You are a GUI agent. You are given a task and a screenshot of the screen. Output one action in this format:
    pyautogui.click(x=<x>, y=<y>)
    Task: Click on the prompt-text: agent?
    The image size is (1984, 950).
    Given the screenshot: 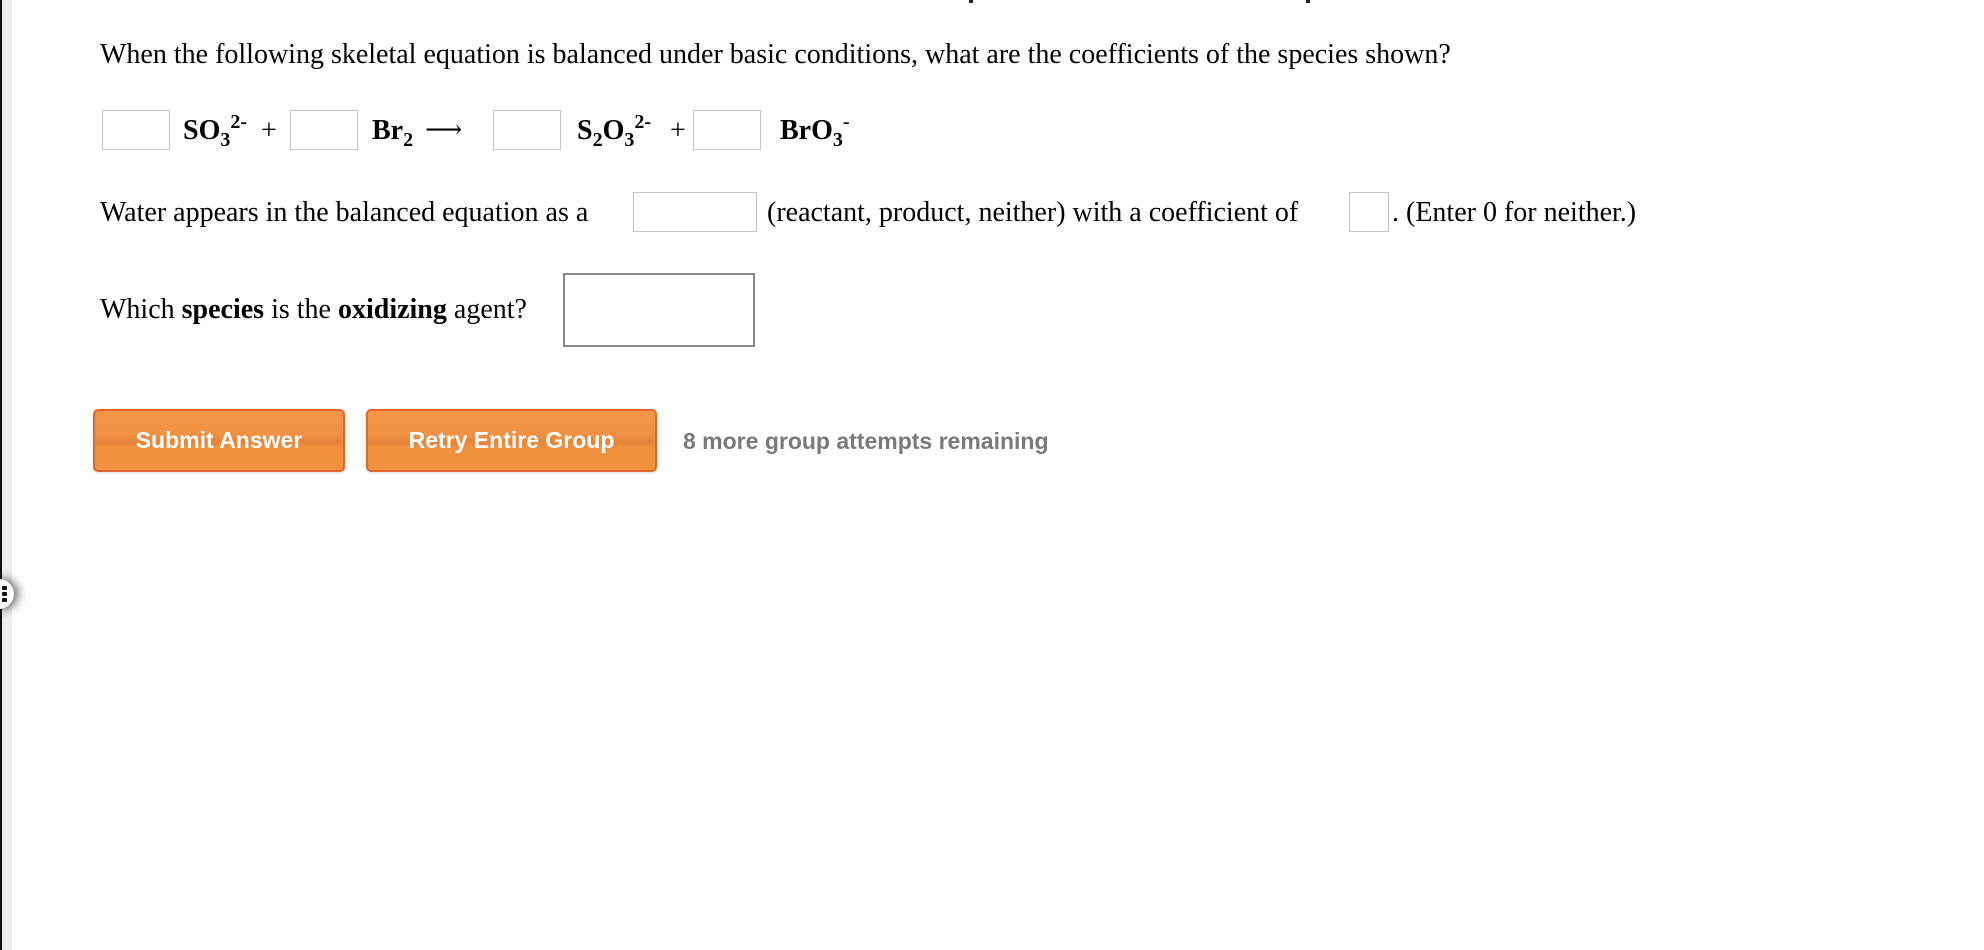 What is the action you would take?
    pyautogui.click(x=490, y=309)
    